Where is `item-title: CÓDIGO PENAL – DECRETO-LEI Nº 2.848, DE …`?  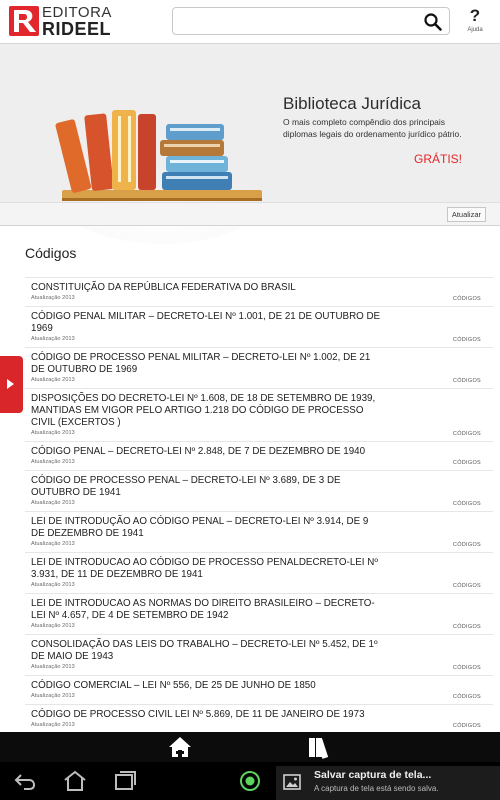 item-title: CÓDIGO PENAL – DECRETO-LEI Nº 2.848, DE … is located at coordinates (198, 451).